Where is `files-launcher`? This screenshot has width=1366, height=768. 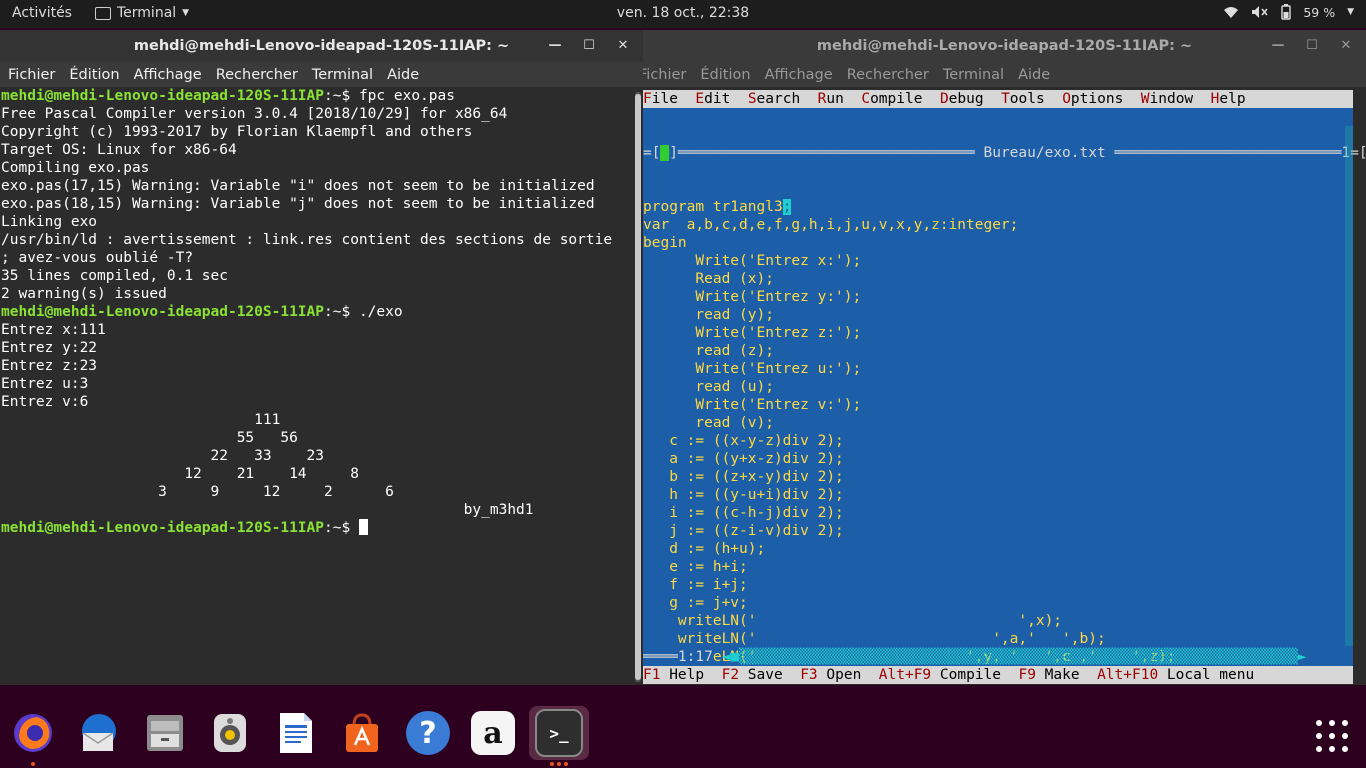 files-launcher is located at coordinates (165, 733).